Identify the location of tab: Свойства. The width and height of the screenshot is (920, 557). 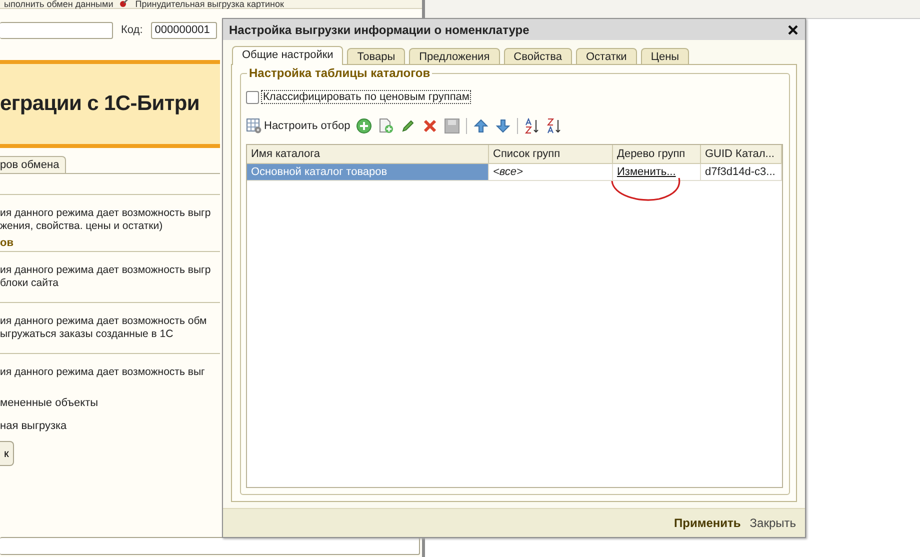
(538, 56).